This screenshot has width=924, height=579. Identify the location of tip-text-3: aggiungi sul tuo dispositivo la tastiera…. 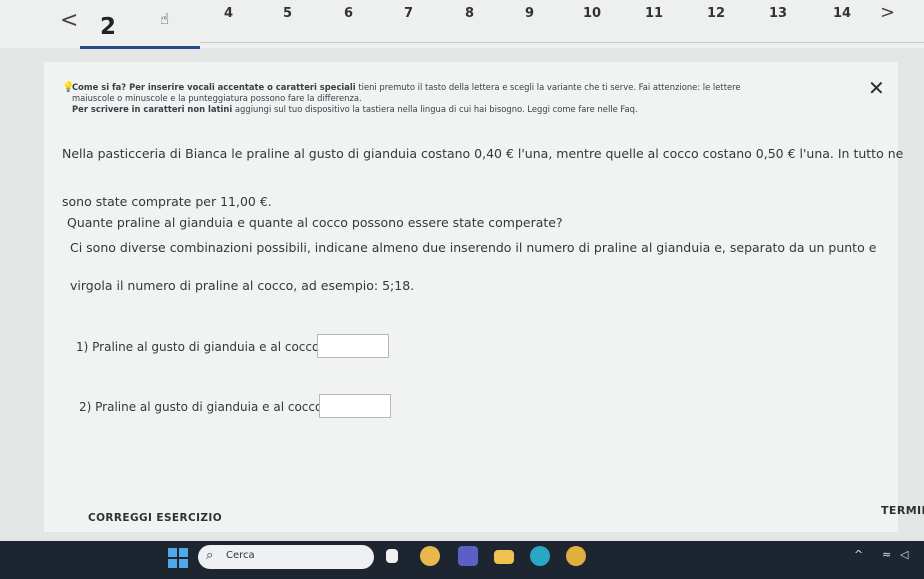
(435, 109).